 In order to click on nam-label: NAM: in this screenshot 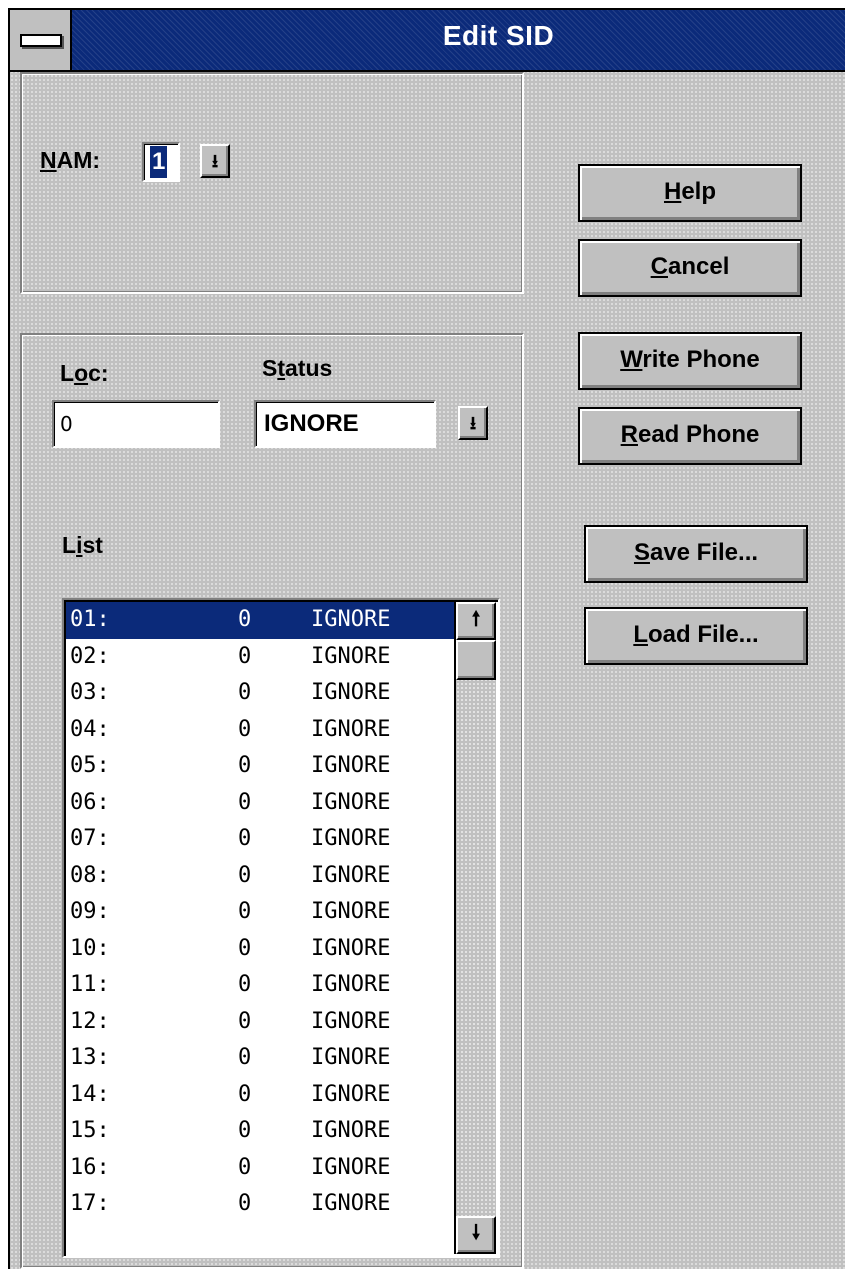, I will do `click(70, 160)`.